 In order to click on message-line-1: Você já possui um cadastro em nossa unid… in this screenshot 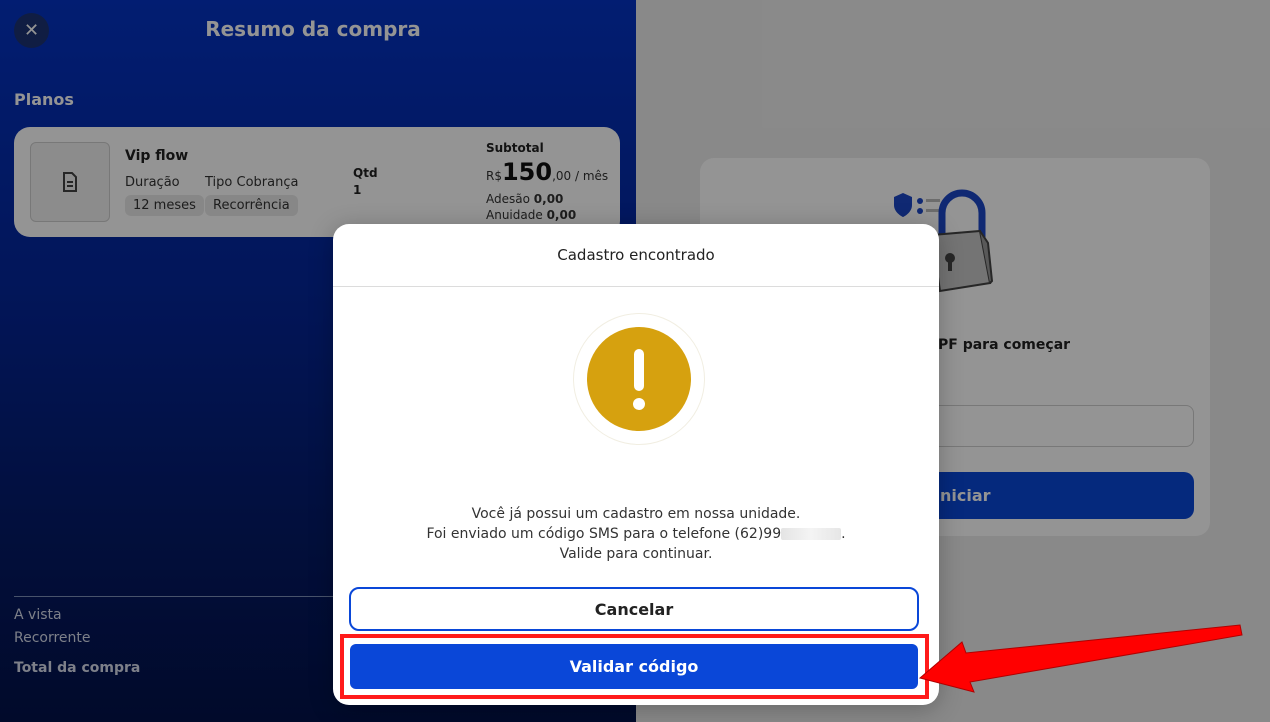, I will do `click(636, 514)`.